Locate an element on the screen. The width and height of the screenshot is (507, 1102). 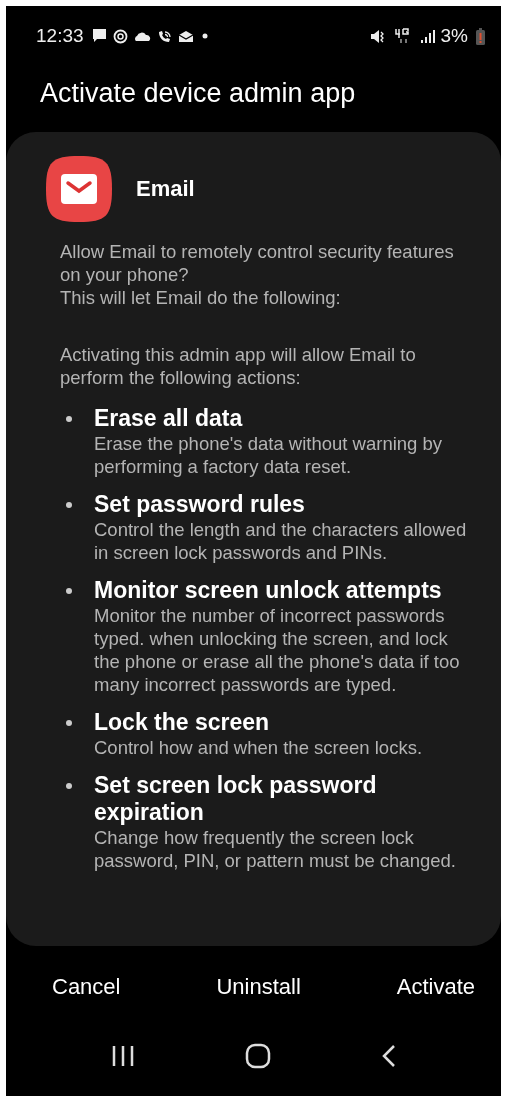
cloud-icon is located at coordinates (142, 36).